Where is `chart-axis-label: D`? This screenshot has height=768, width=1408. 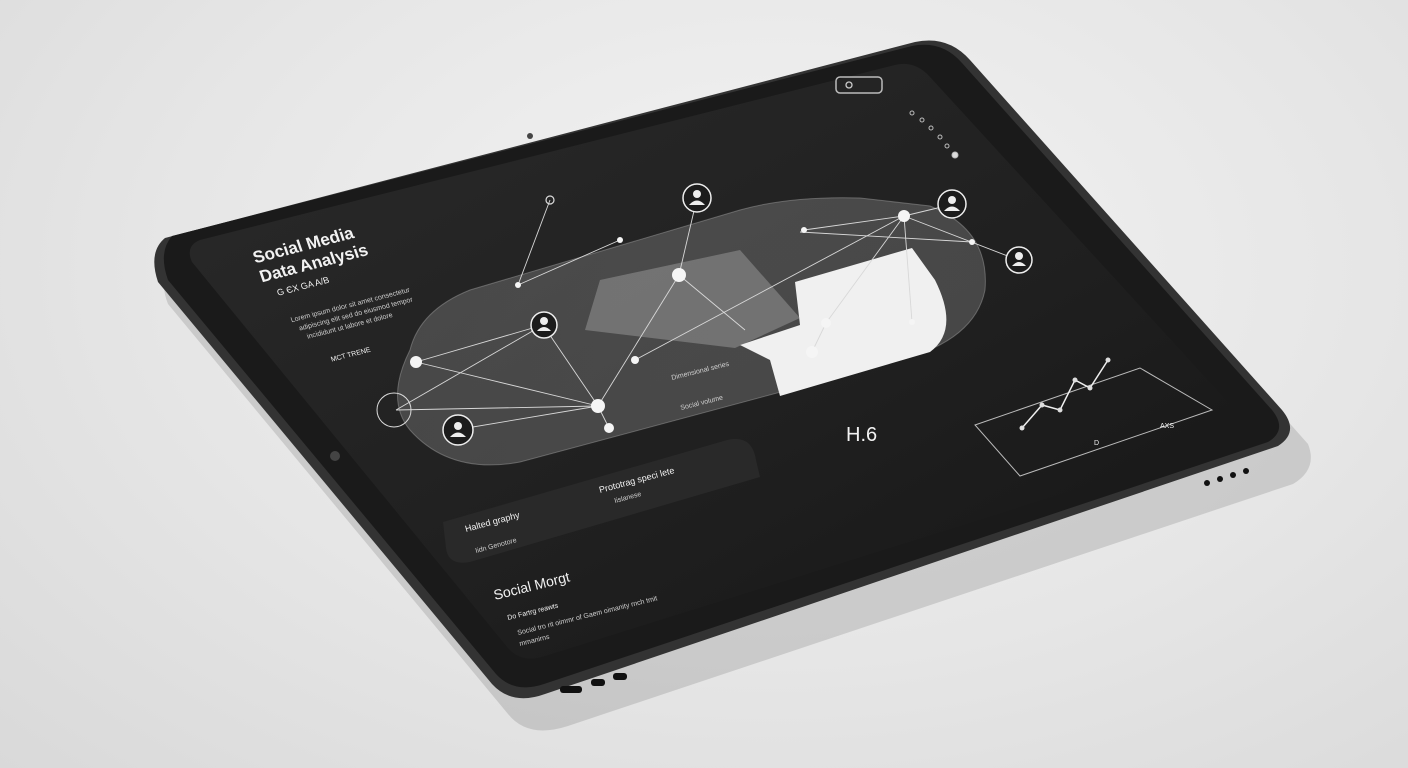
chart-axis-label: D is located at coordinates (1096, 443).